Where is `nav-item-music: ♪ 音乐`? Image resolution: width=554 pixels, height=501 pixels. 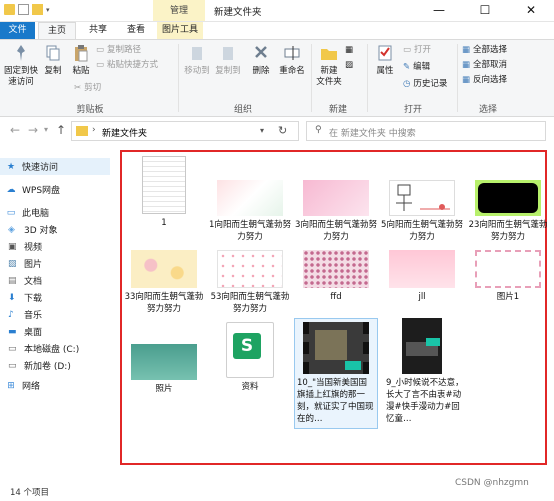 nav-item-music: ♪ 音乐 is located at coordinates (55, 314).